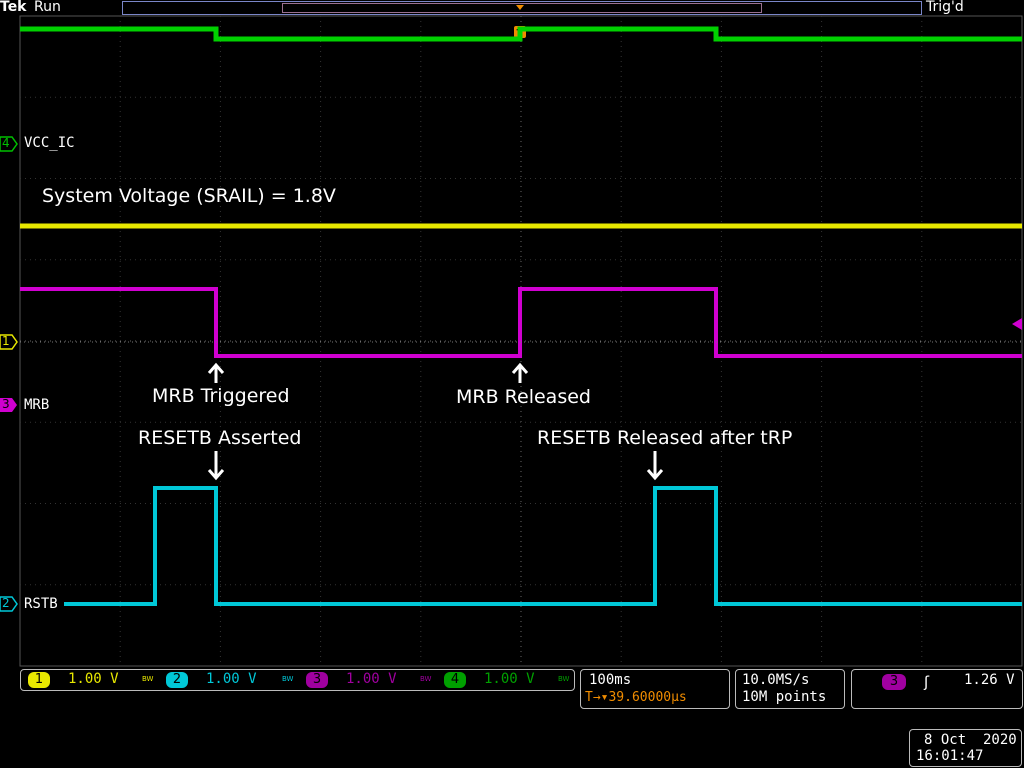 Image resolution: width=1024 pixels, height=768 pixels. What do you see at coordinates (521, 34) in the screenshot?
I see `ch4-trace` at bounding box center [521, 34].